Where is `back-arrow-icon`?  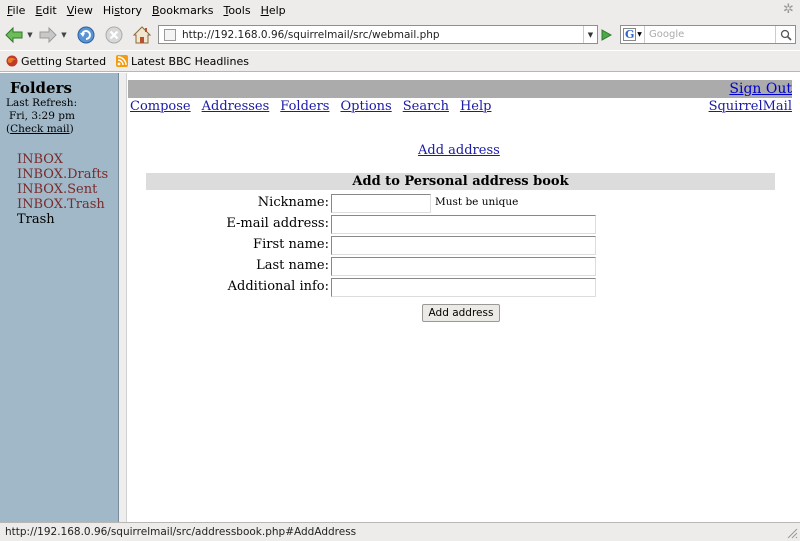 back-arrow-icon is located at coordinates (14, 35).